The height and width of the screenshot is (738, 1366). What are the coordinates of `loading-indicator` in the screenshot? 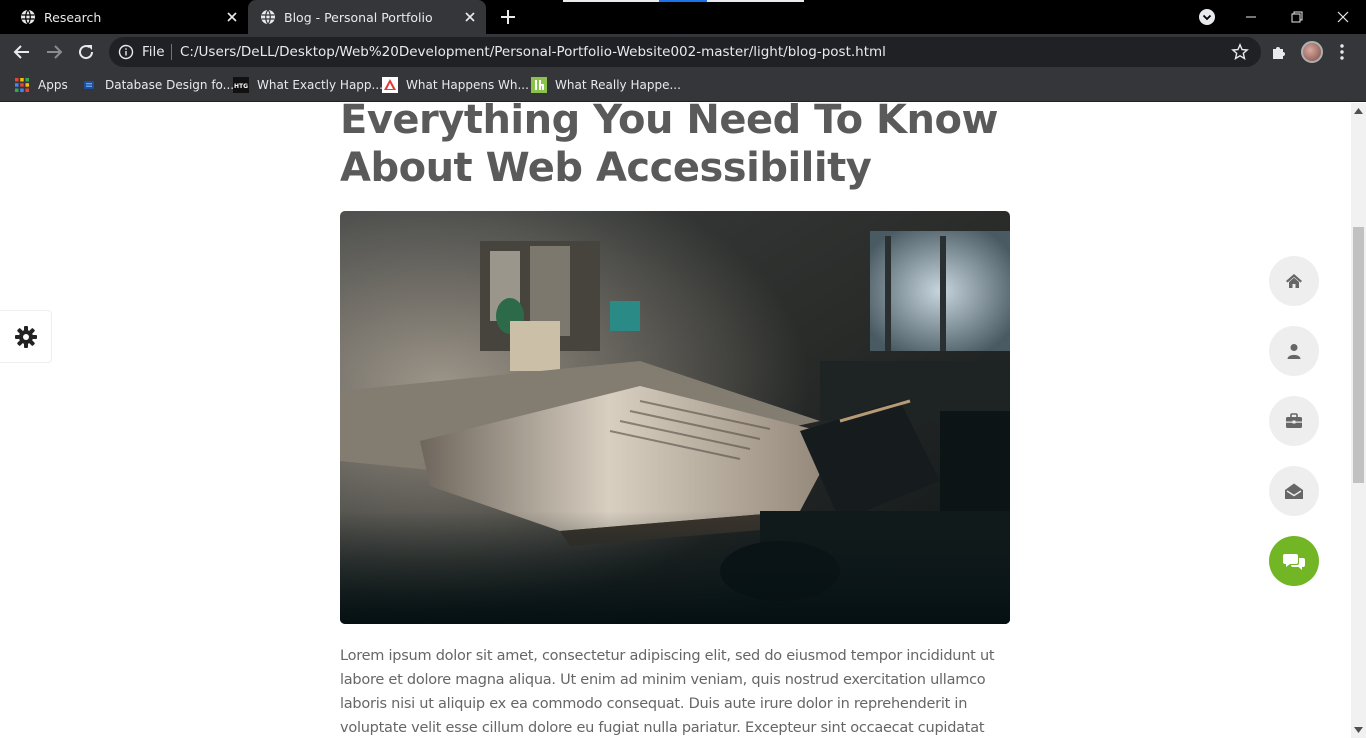 It's located at (683, 1).